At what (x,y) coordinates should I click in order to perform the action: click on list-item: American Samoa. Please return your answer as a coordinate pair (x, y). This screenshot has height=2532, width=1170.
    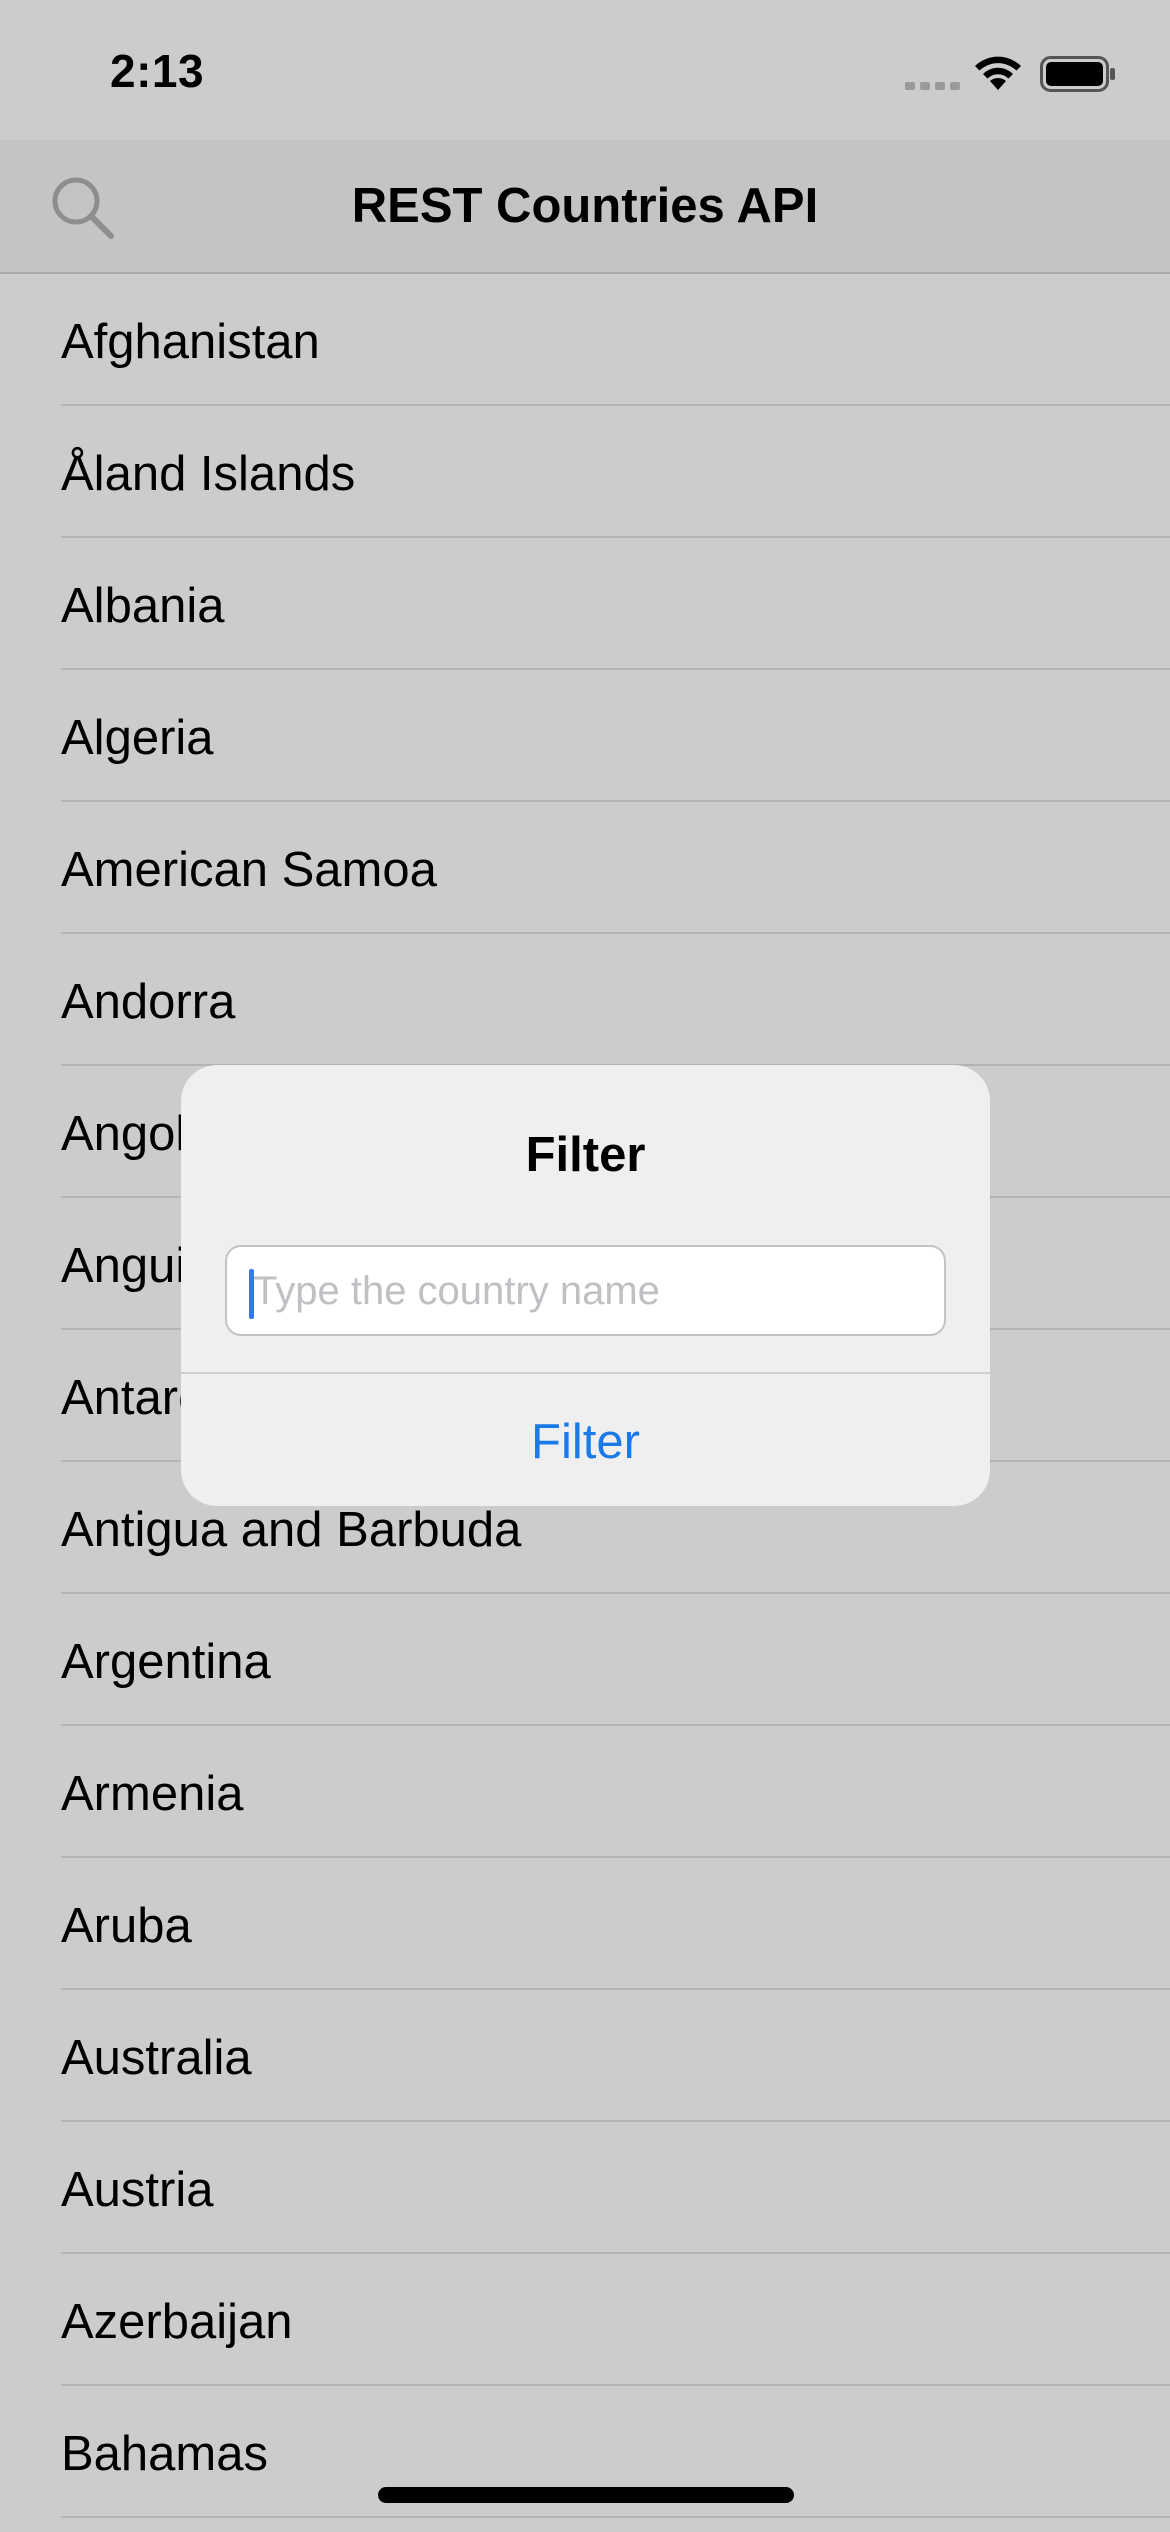
    Looking at the image, I should click on (585, 868).